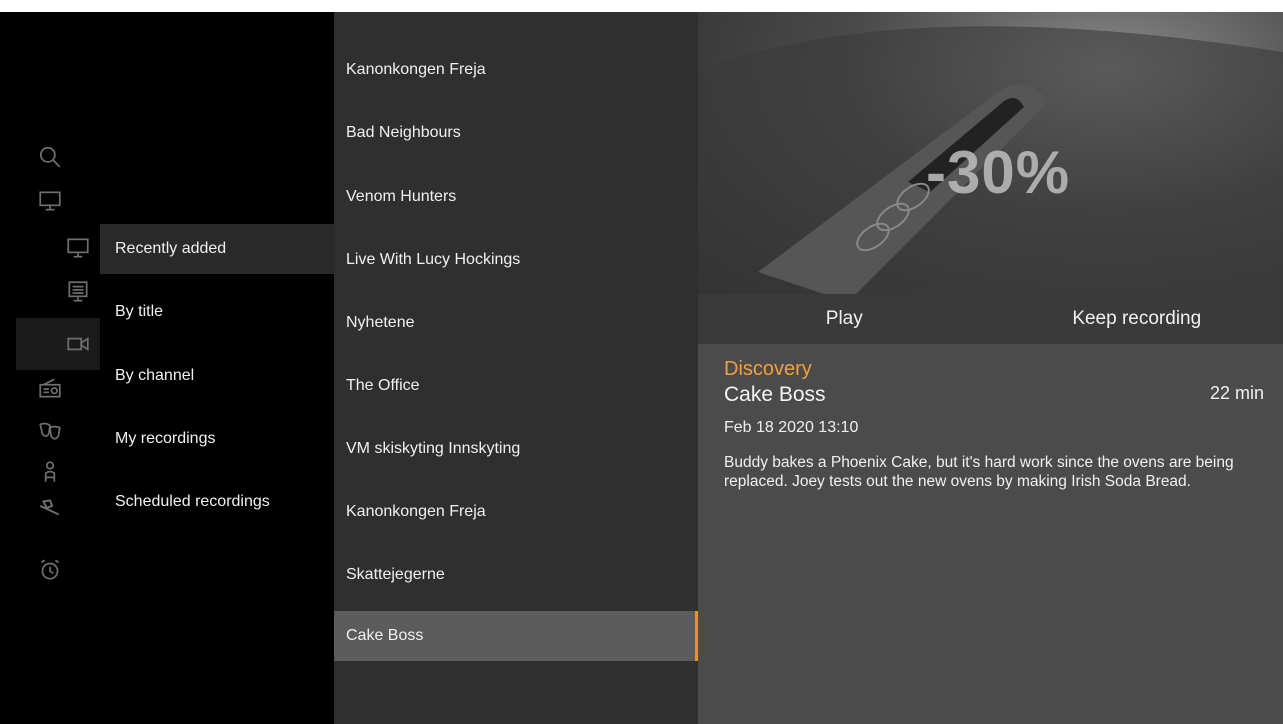 The width and height of the screenshot is (1283, 724). Describe the element at coordinates (50, 201) in the screenshot. I see `tv-icon` at that location.